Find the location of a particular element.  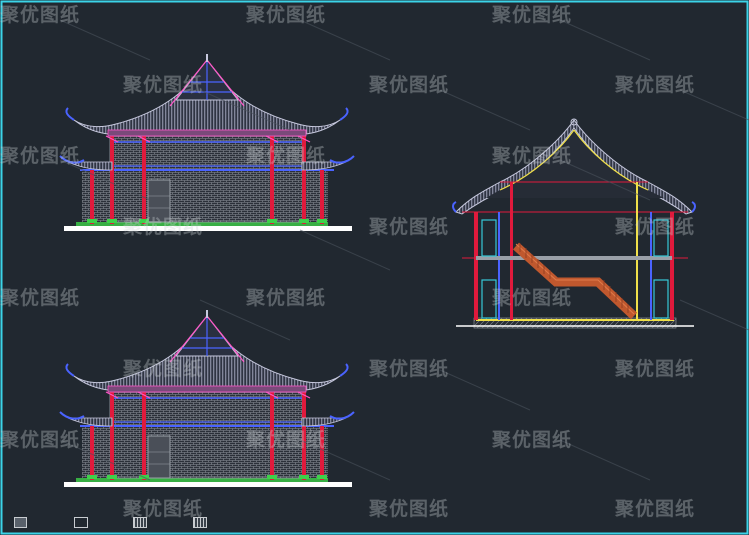

stair-drawing is located at coordinates (575, 281).